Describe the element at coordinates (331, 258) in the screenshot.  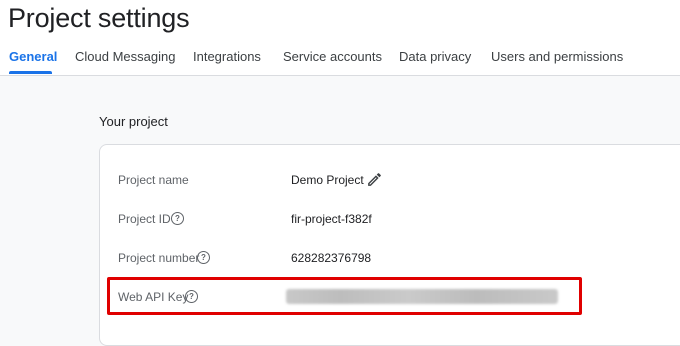
I see `project-number-value: 628282376798` at that location.